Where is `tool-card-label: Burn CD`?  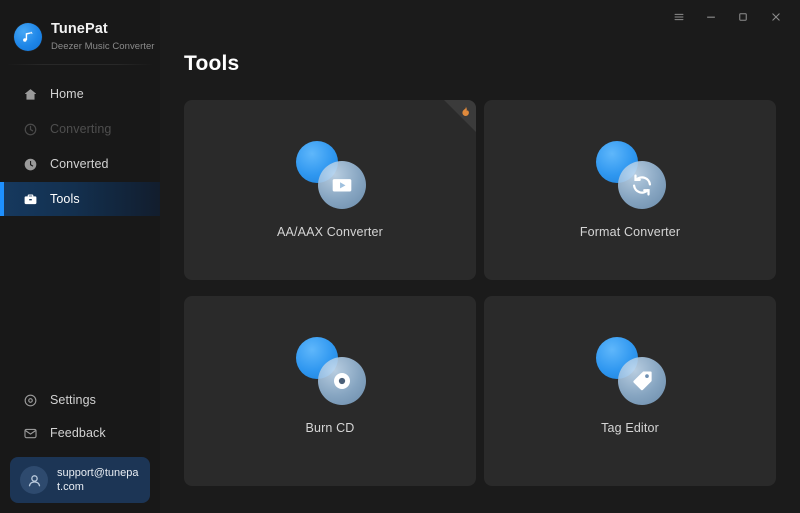 tool-card-label: Burn CD is located at coordinates (330, 428).